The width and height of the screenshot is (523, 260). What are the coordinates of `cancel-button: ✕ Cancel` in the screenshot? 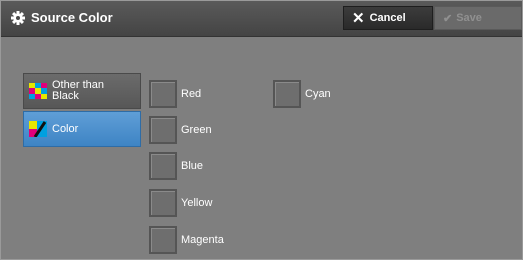 It's located at (388, 18).